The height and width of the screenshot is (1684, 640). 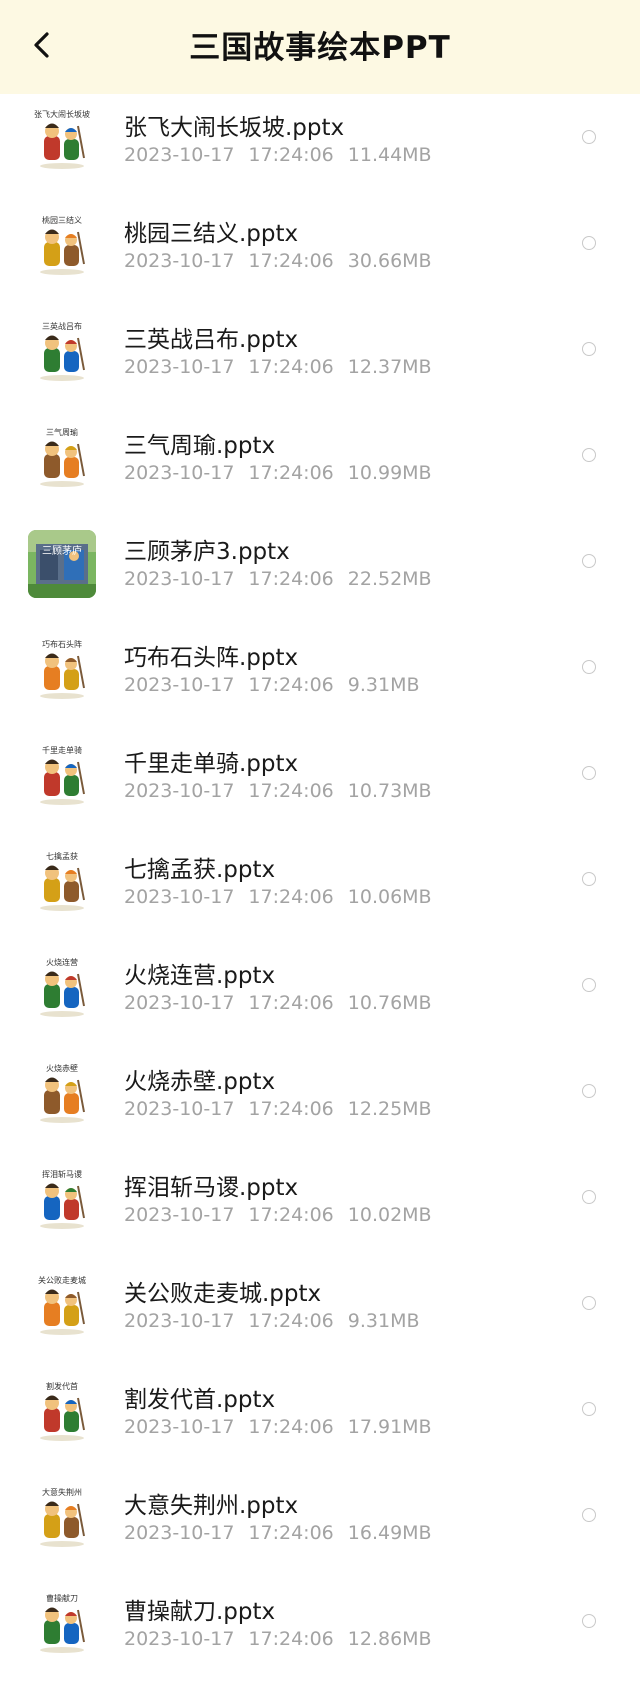 What do you see at coordinates (62, 1068) in the screenshot?
I see `thumbnail-caption: 火烧赤壁` at bounding box center [62, 1068].